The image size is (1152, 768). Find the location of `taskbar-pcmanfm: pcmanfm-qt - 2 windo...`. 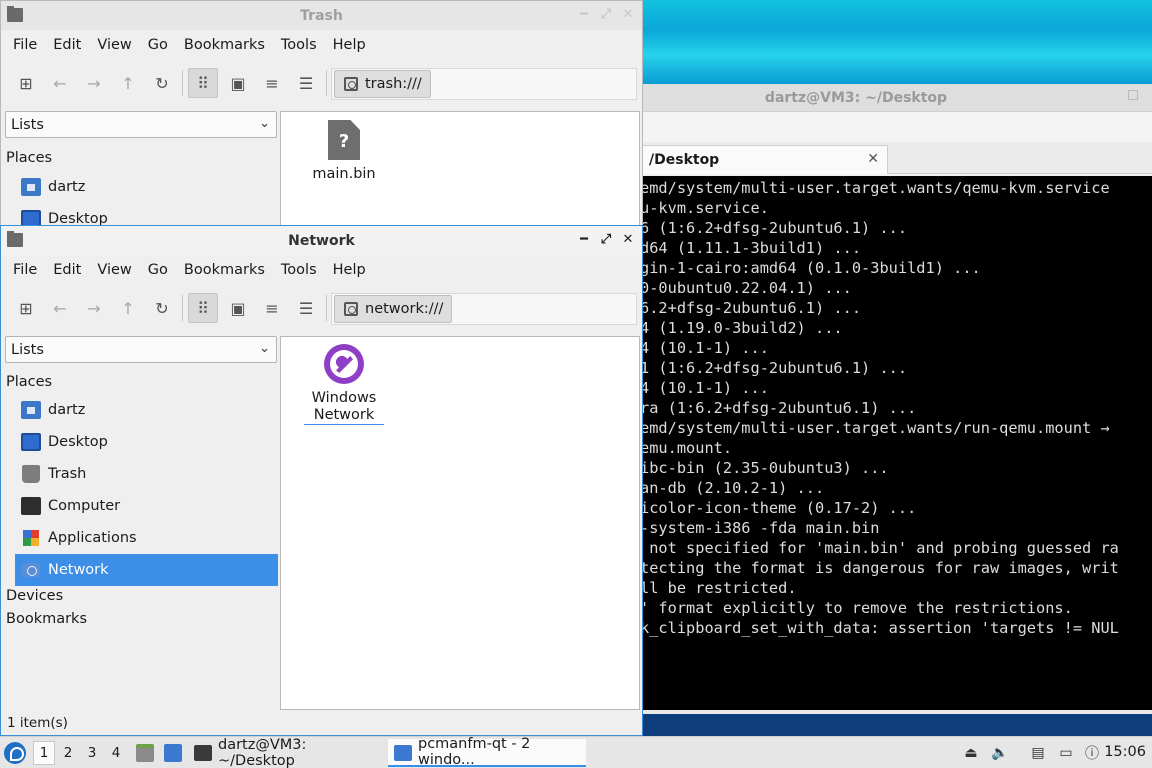

taskbar-pcmanfm: pcmanfm-qt - 2 windo... is located at coordinates (487, 752).